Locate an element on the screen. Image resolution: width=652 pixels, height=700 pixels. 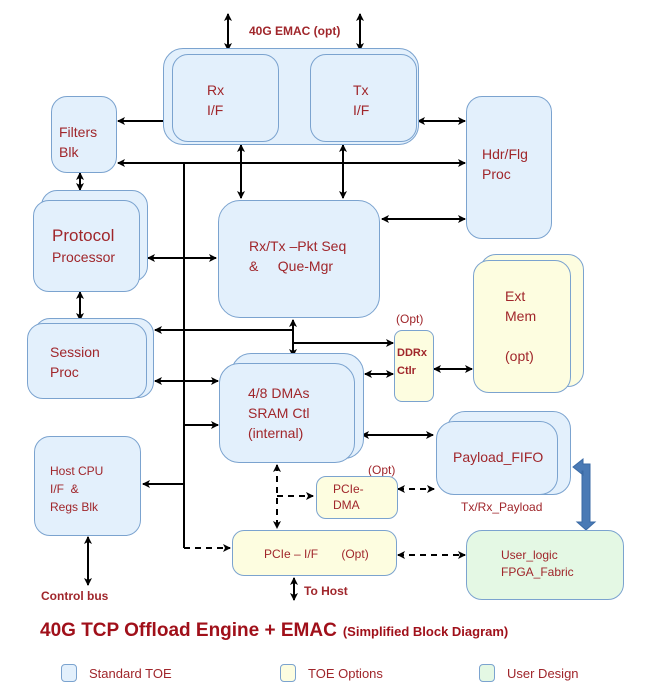
legend-options: TOE Options is located at coordinates (331, 673).